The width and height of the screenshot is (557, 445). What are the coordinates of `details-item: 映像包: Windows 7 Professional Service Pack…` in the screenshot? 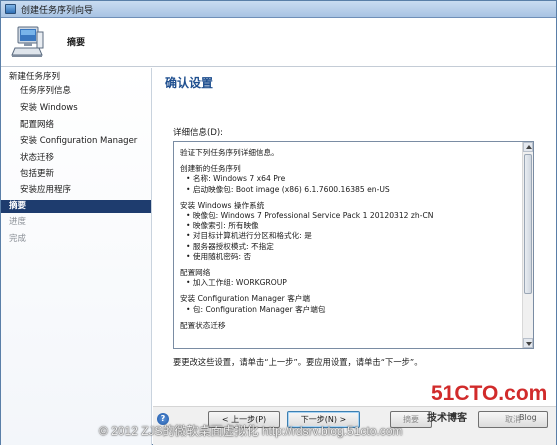 It's located at (351, 216).